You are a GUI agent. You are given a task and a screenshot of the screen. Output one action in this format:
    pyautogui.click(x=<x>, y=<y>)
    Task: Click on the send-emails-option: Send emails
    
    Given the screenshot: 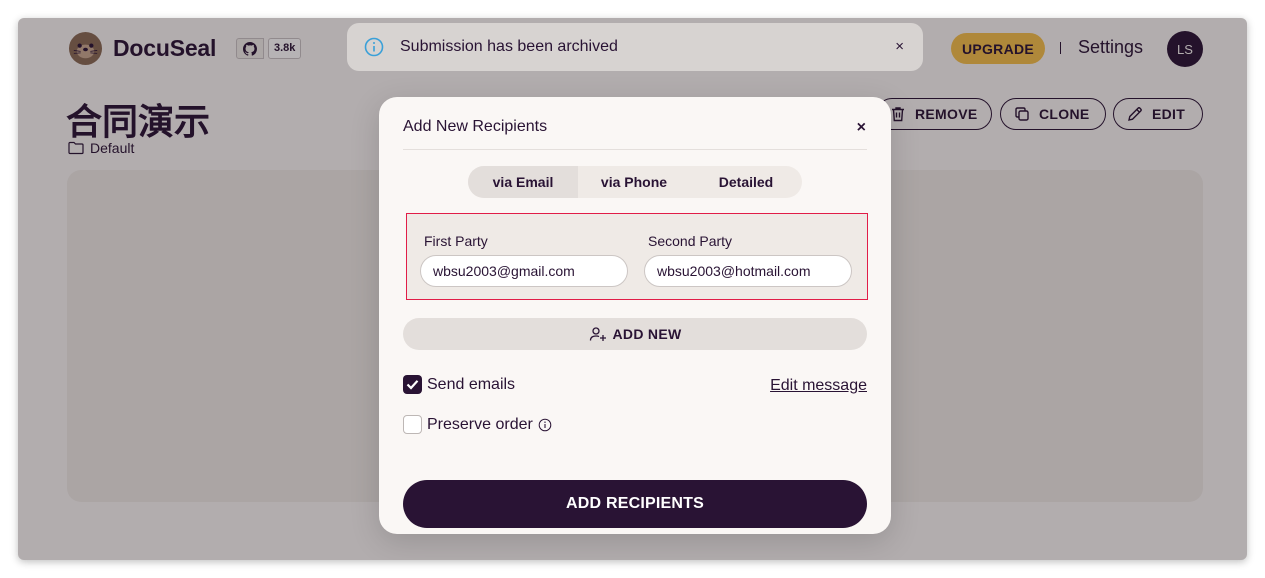 What is the action you would take?
    pyautogui.click(x=459, y=384)
    